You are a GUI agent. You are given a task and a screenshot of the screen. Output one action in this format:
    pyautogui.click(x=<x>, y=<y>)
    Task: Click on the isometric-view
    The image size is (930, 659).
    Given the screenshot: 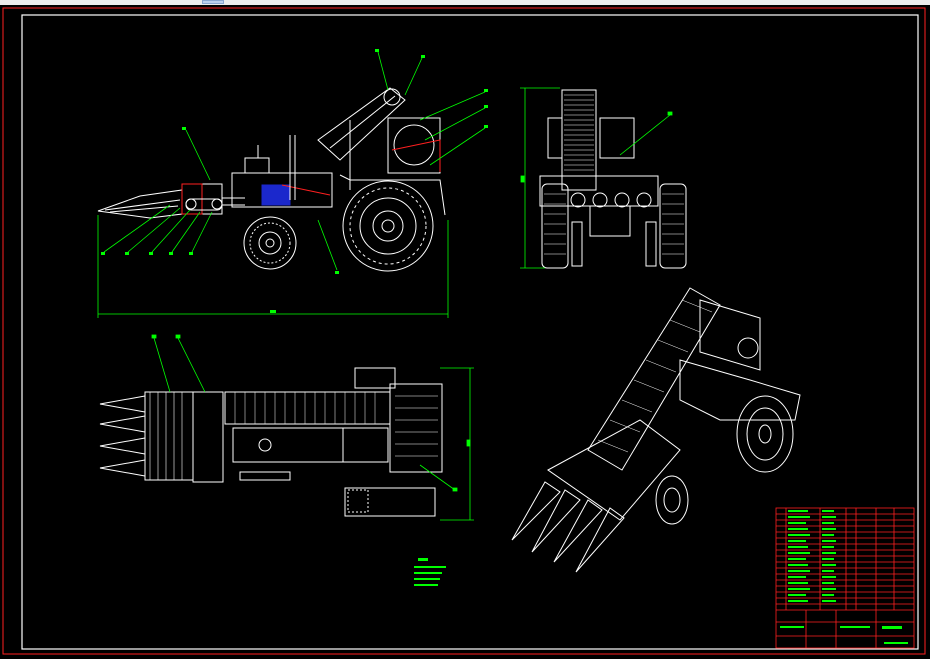 What is the action you would take?
    pyautogui.click(x=656, y=430)
    